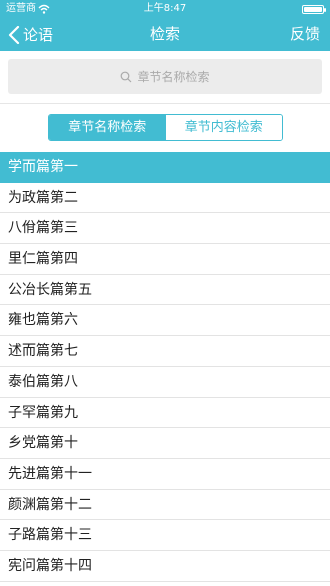  Describe the element at coordinates (314, 9) in the screenshot. I see `battery-icon` at that location.